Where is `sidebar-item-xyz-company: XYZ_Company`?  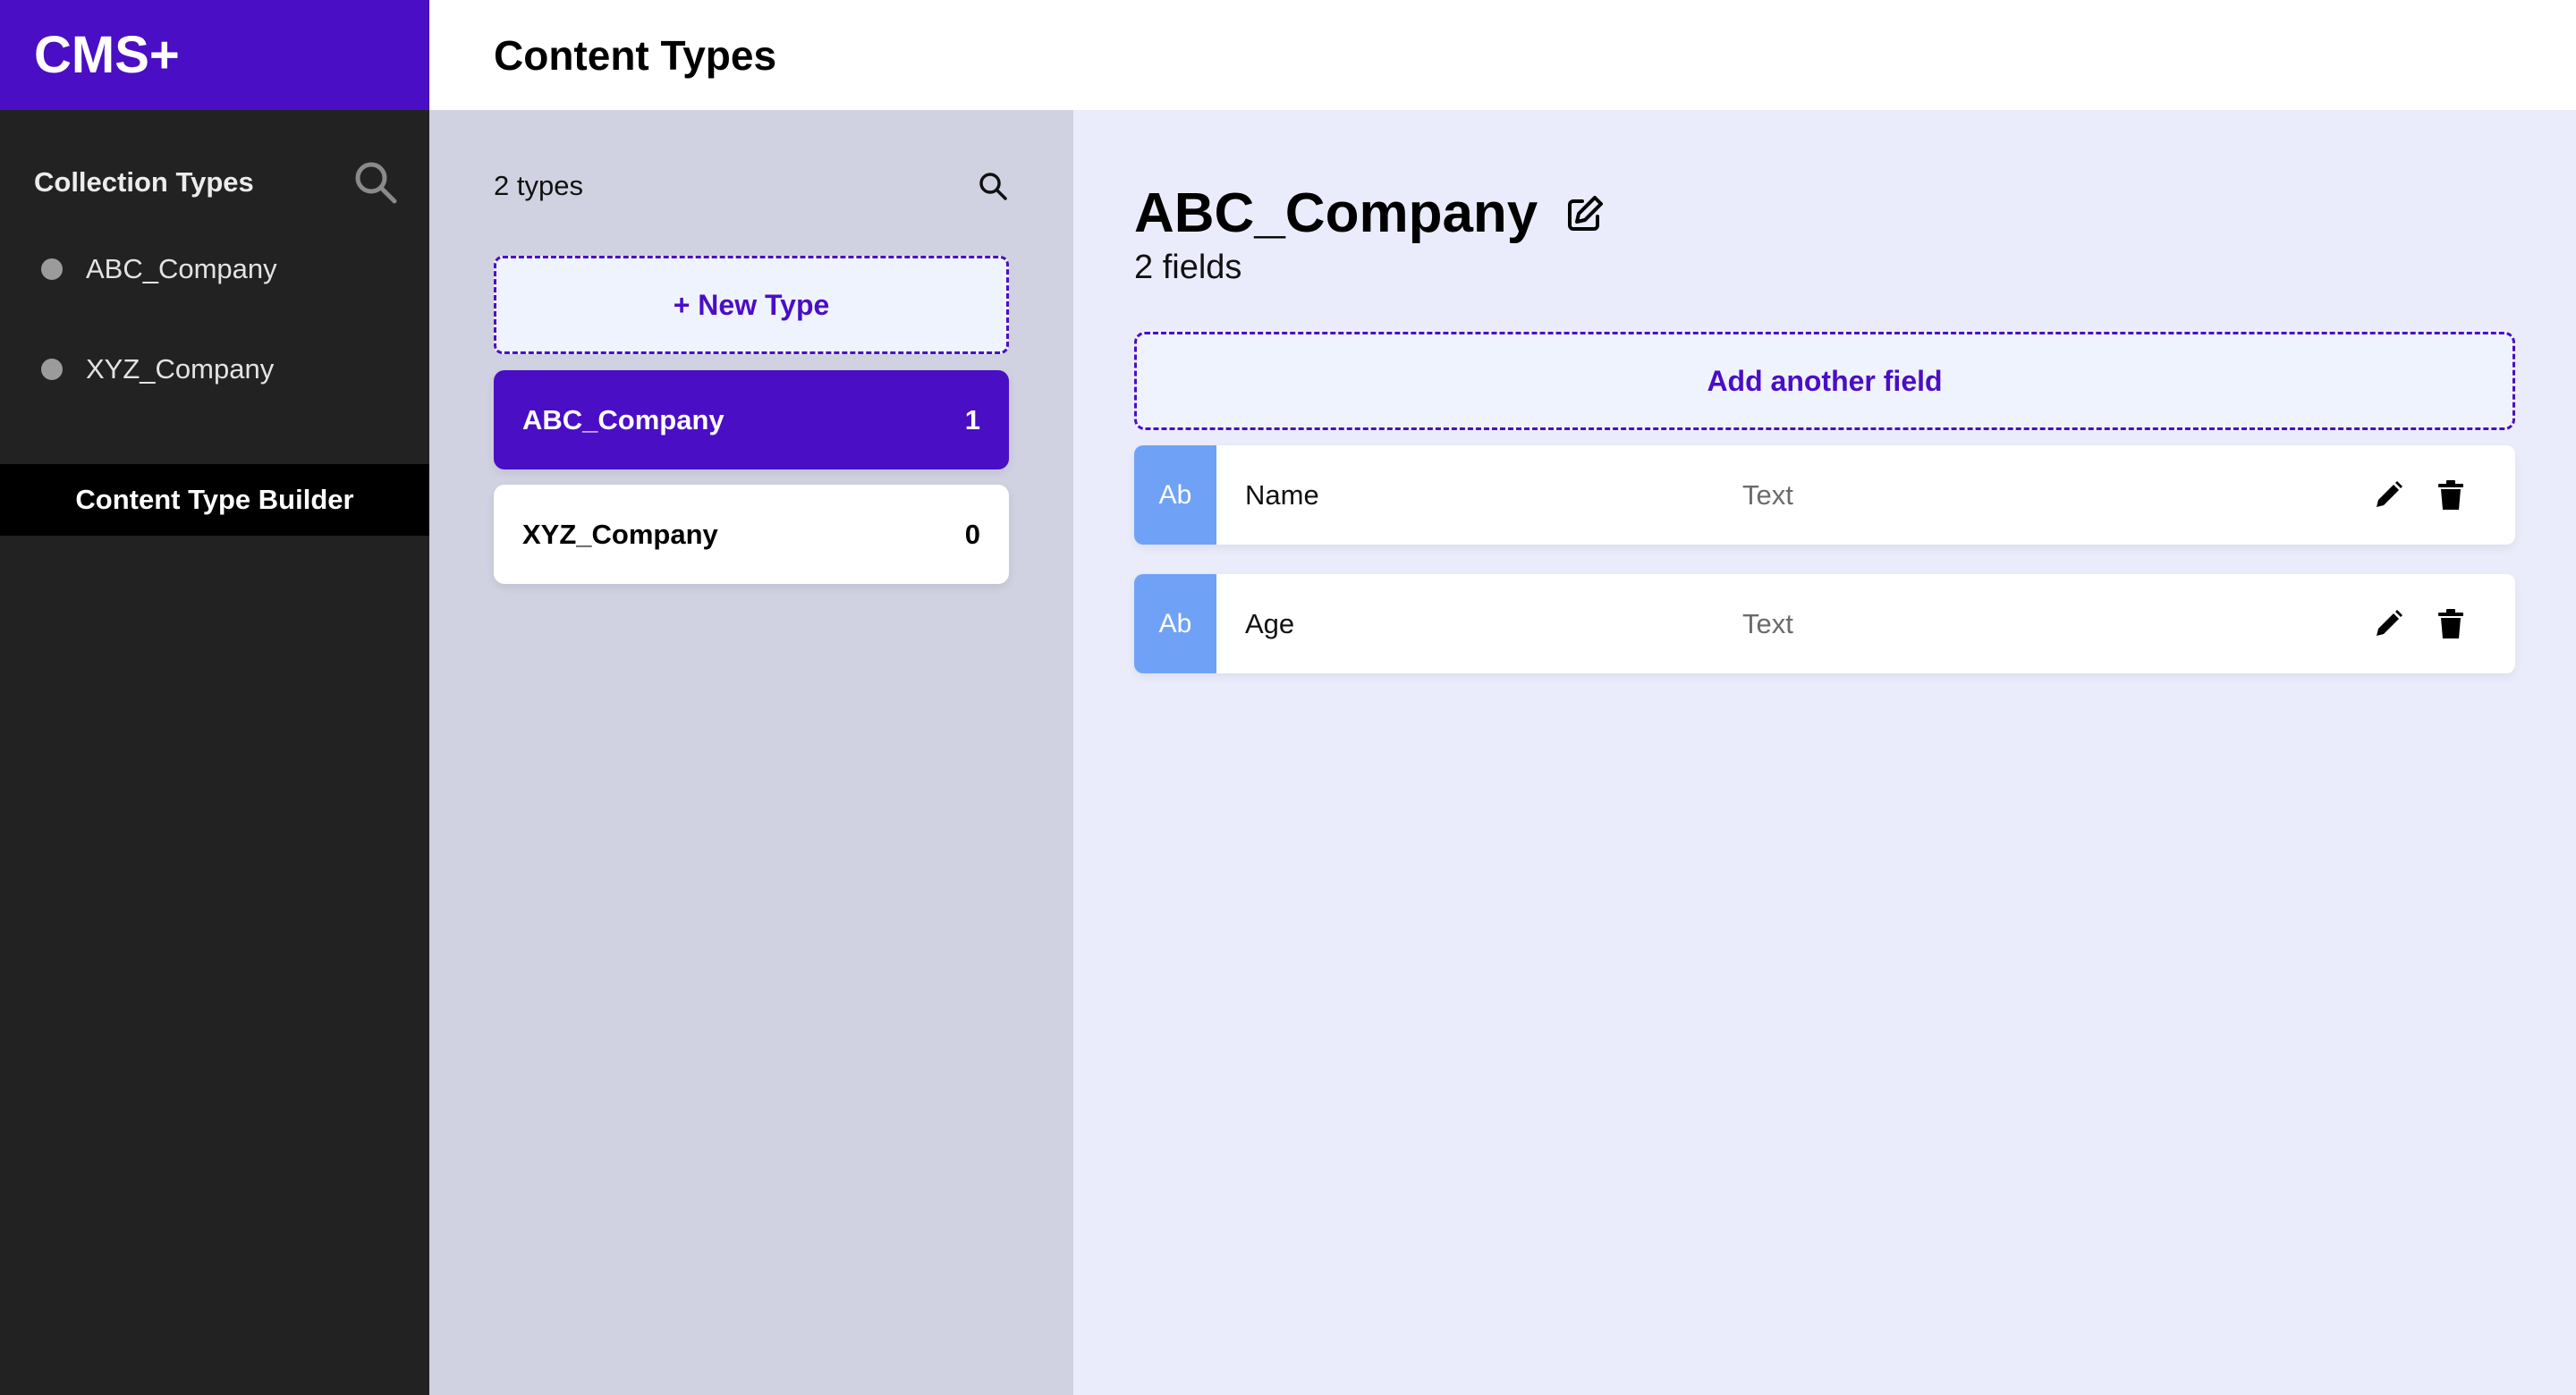
sidebar-item-xyz-company: XYZ_Company is located at coordinates (214, 369).